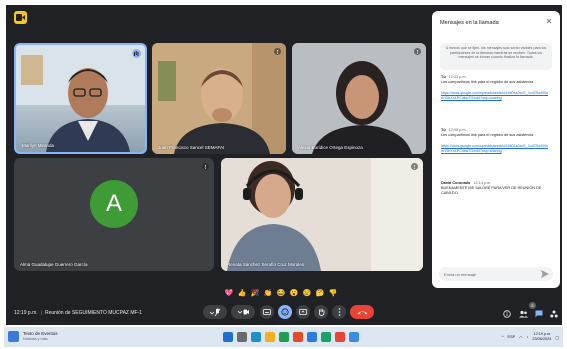  I want to click on reaction-bar: 💖 👍 🎉 👏 😂 😮 😢 🤔 👎, so click(281, 294).